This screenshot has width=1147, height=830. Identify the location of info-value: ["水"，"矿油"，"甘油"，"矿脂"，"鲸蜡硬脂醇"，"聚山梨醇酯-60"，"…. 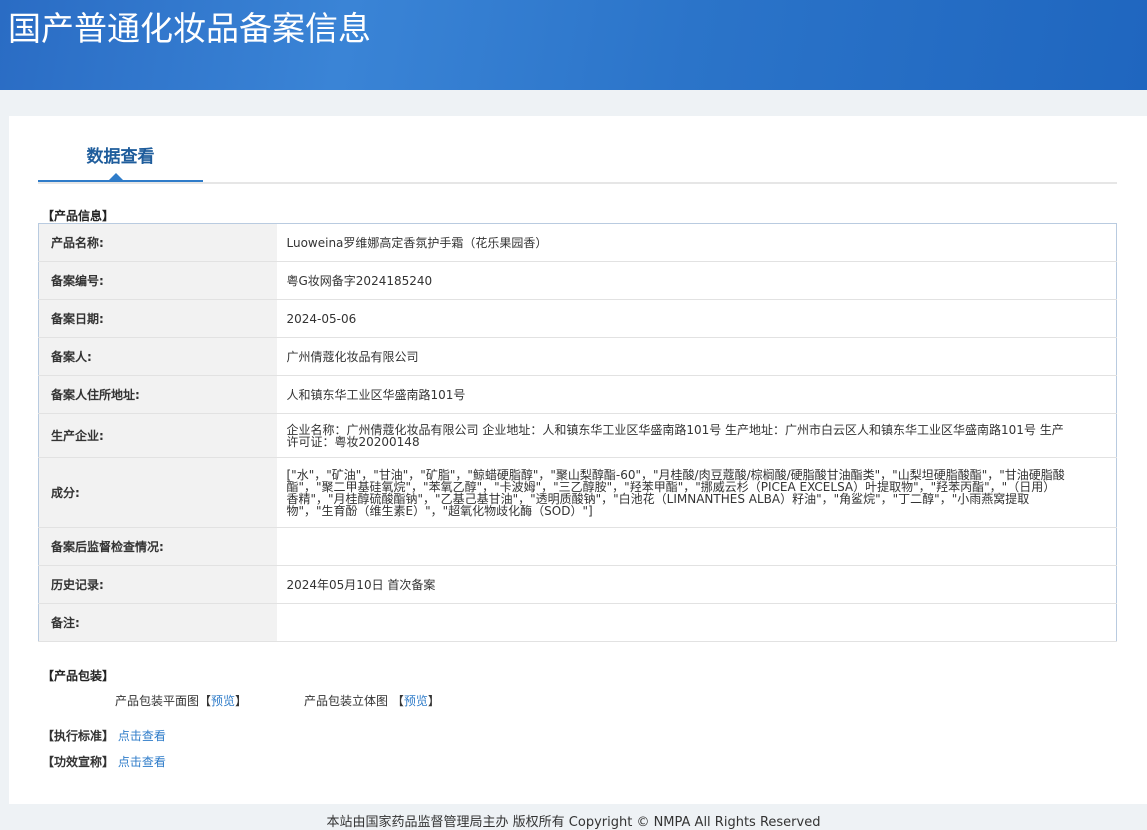
(696, 492).